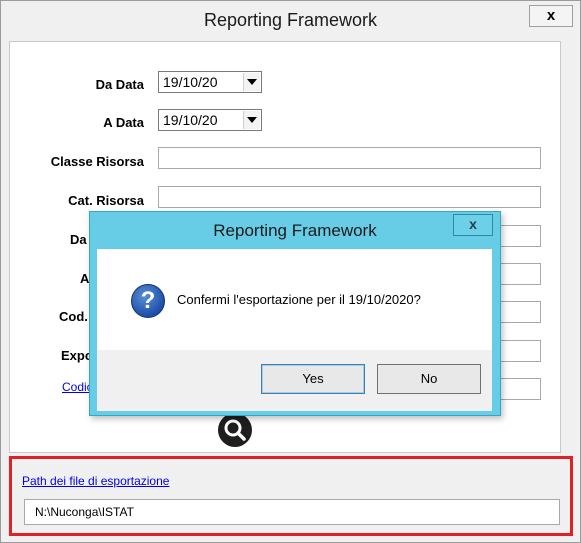 The image size is (581, 543). What do you see at coordinates (473, 225) in the screenshot?
I see `dialog-close-button: x` at bounding box center [473, 225].